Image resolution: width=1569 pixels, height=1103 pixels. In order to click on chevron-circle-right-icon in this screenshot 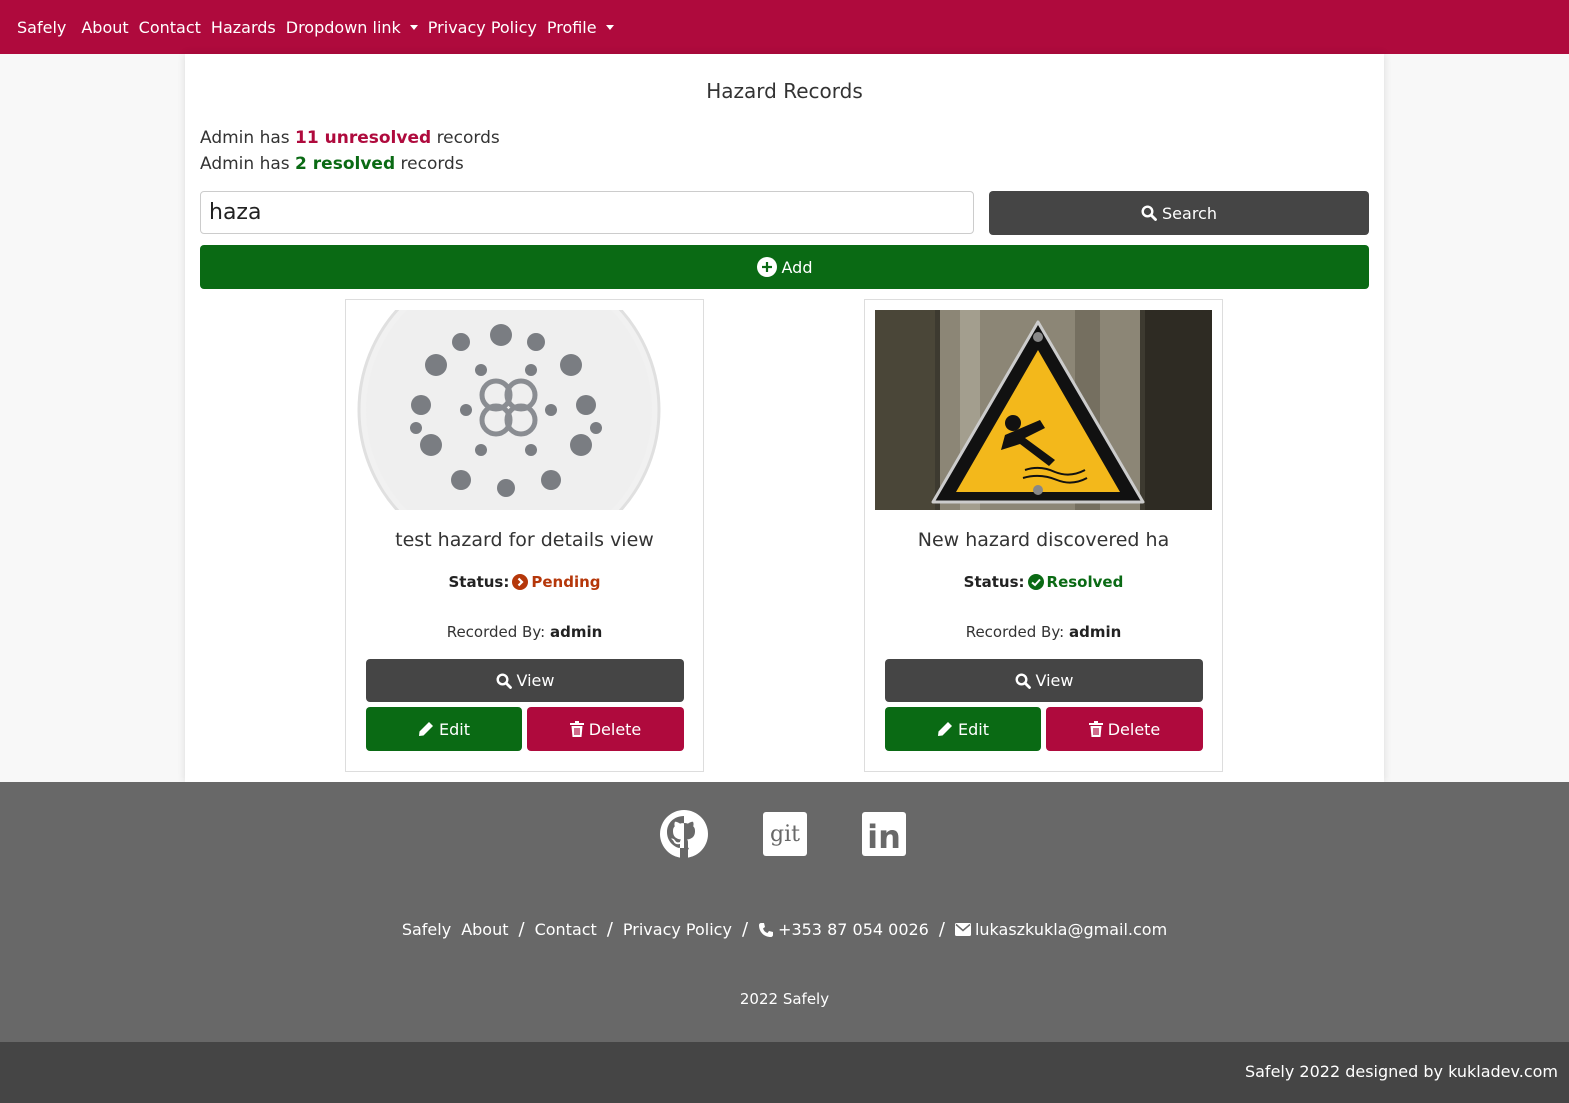, I will do `click(520, 582)`.